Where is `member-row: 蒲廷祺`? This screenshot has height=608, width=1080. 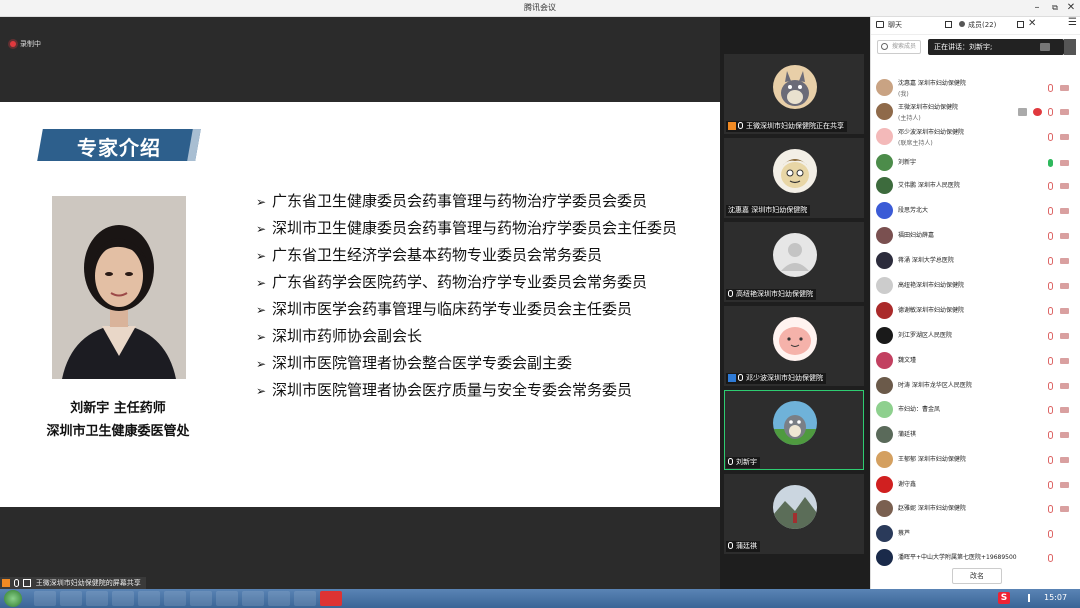 member-row: 蒲廷祺 is located at coordinates (976, 435).